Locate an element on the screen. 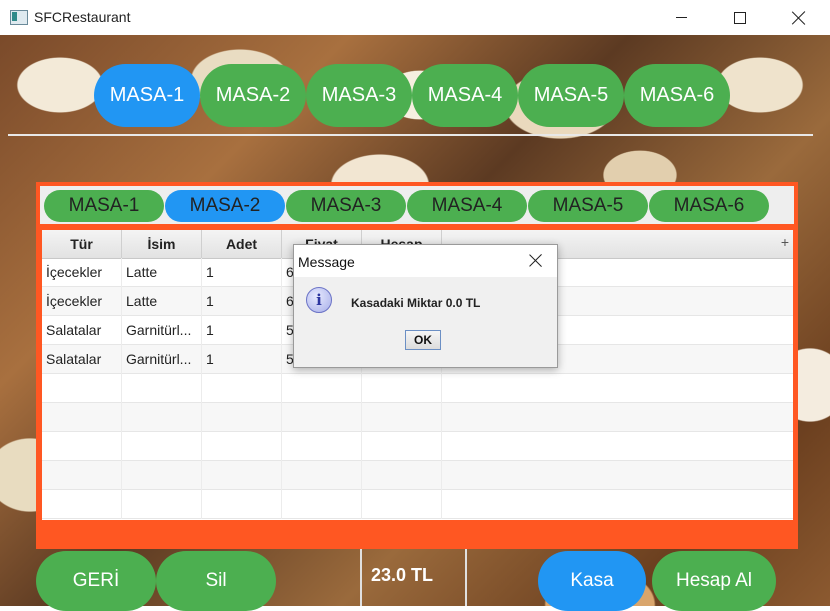  minimize-button is located at coordinates (681, 17).